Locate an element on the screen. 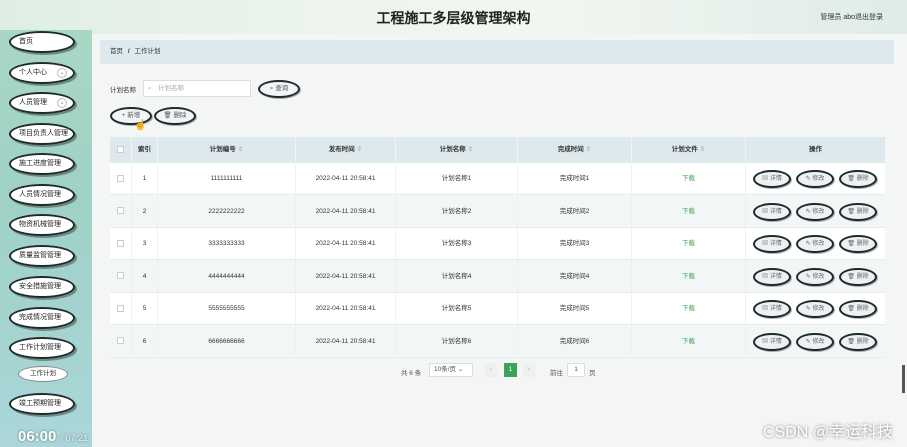 The height and width of the screenshot is (447, 907). search-icon: ⌕ is located at coordinates (150, 88).